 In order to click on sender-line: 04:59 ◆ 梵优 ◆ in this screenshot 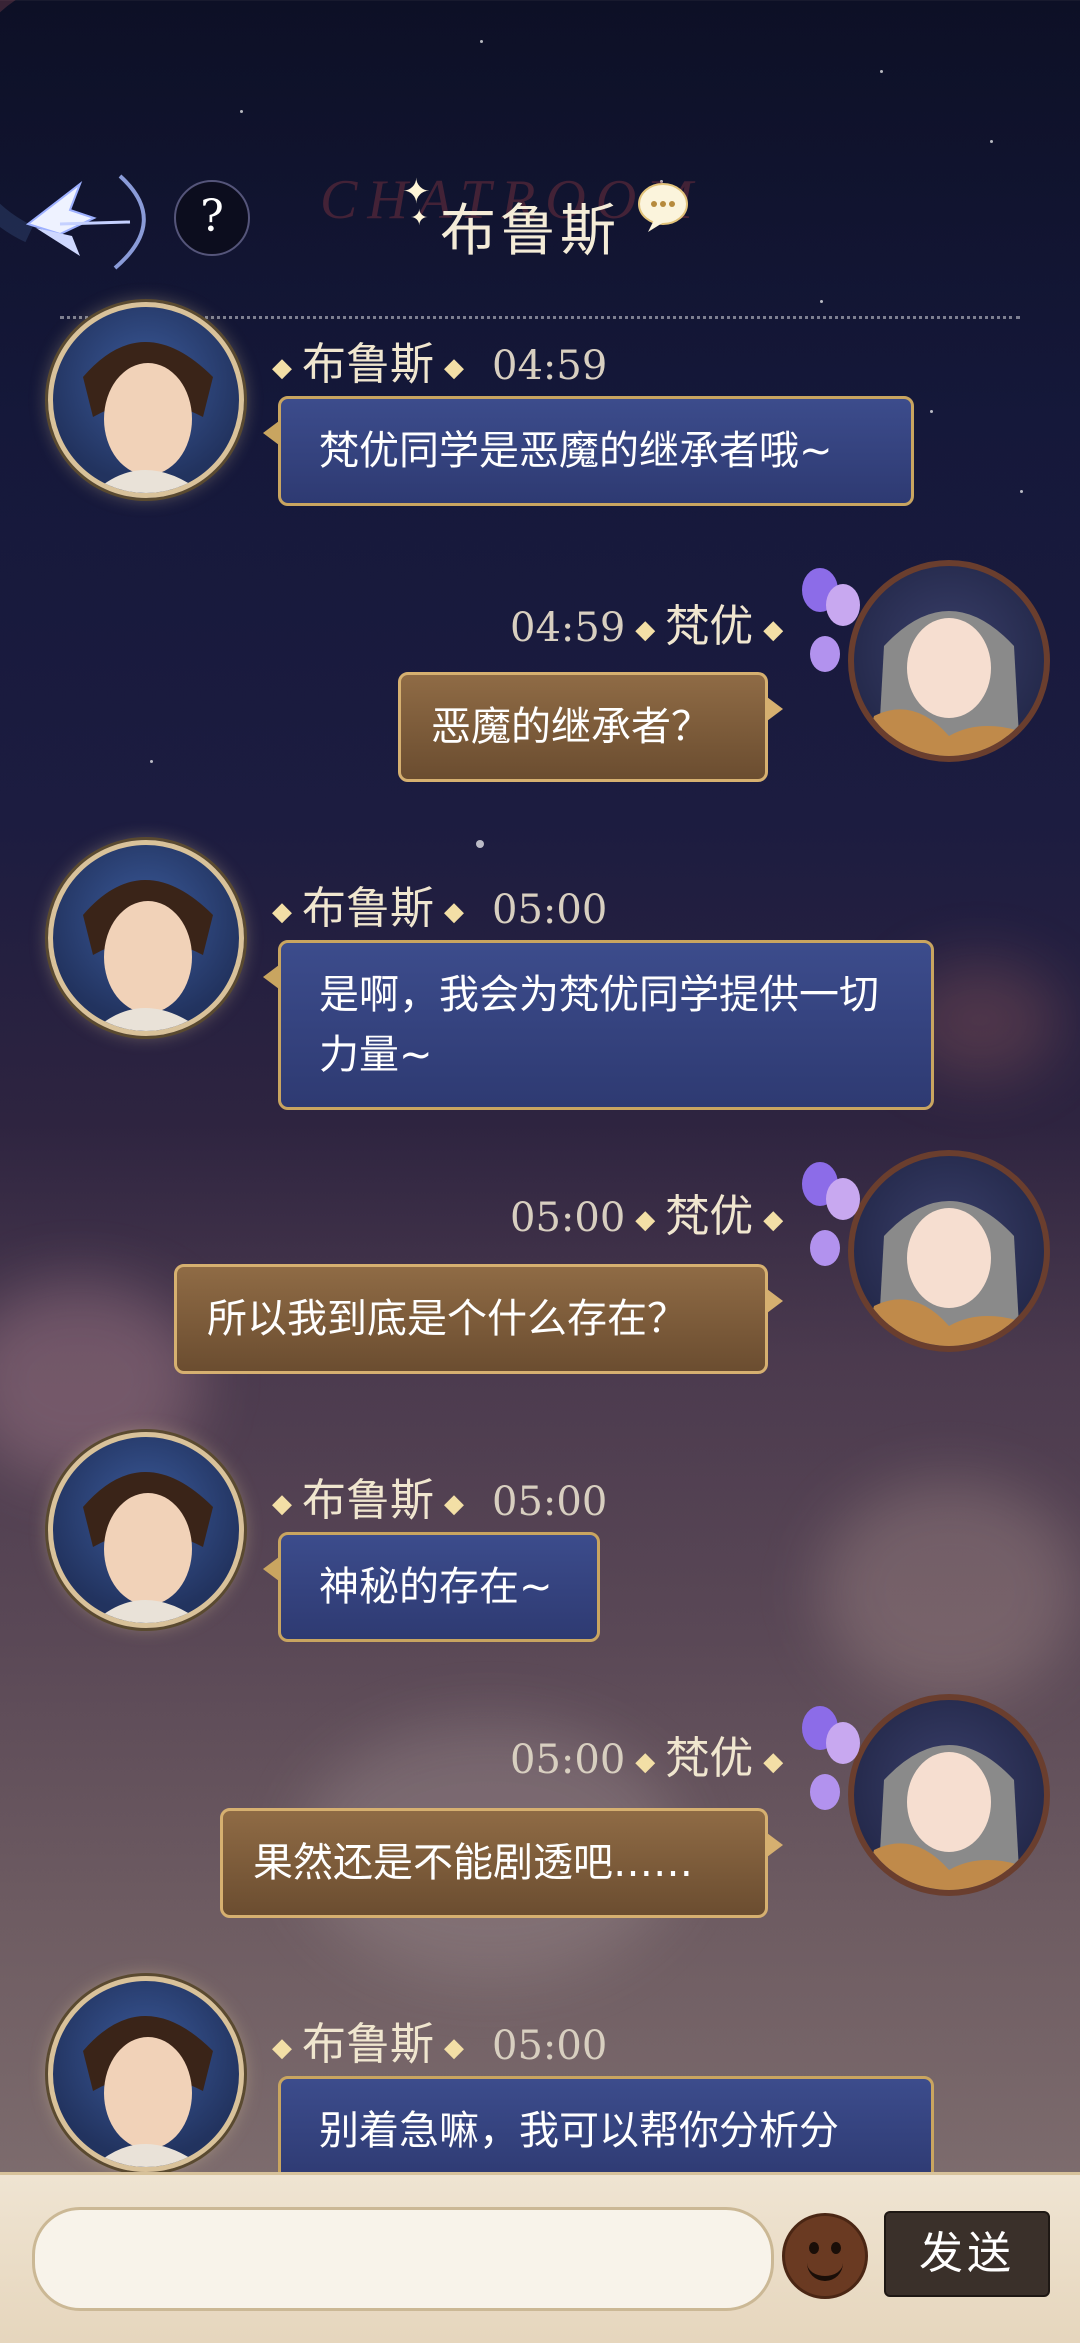, I will do `click(647, 626)`.